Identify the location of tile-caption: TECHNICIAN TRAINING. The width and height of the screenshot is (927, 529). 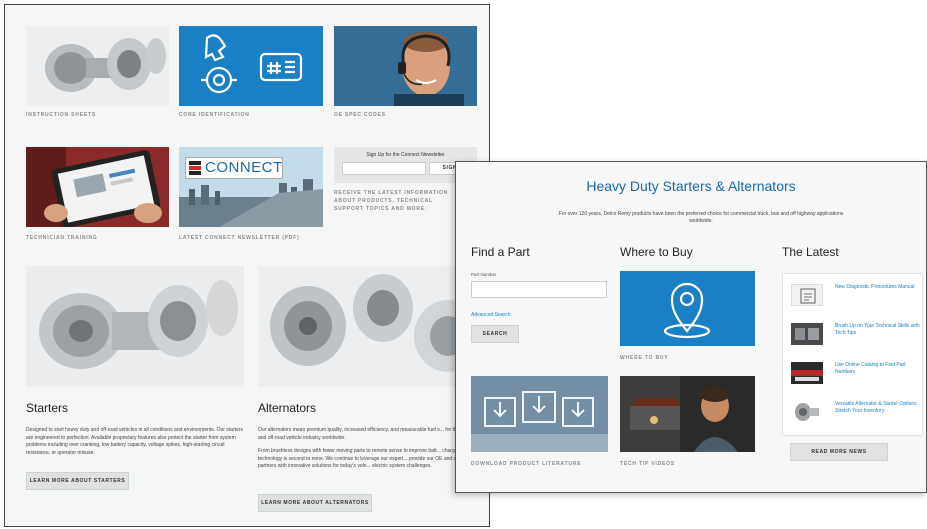
(62, 238).